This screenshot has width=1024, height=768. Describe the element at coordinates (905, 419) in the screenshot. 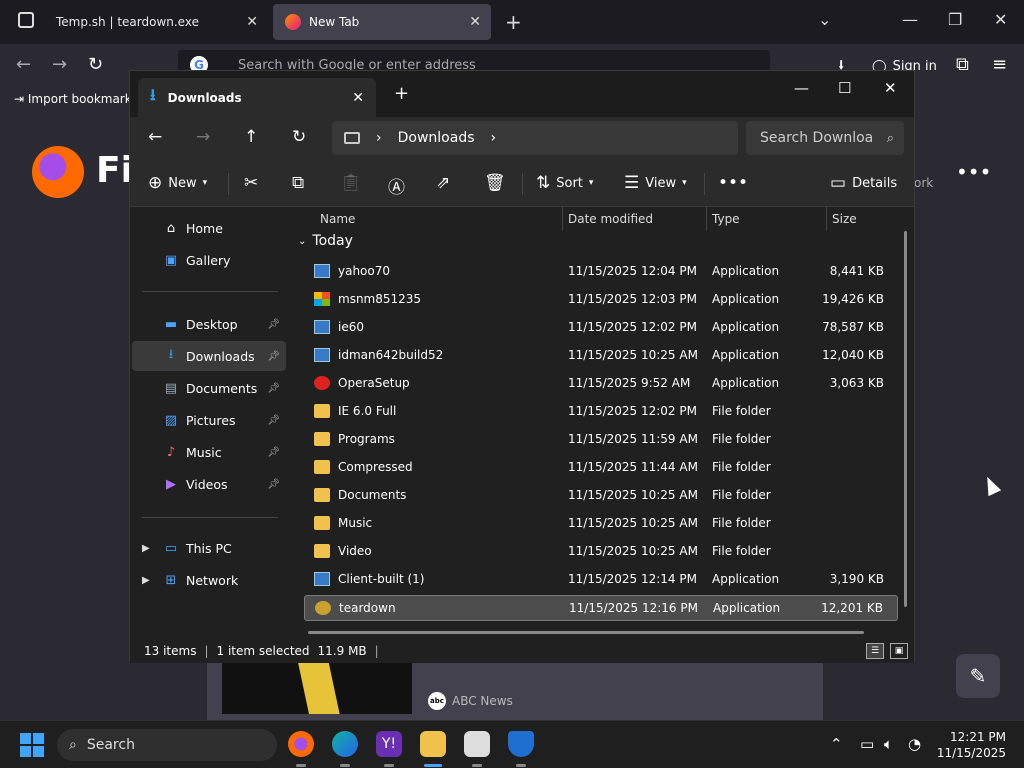

I see `vertical-scrollbar` at that location.